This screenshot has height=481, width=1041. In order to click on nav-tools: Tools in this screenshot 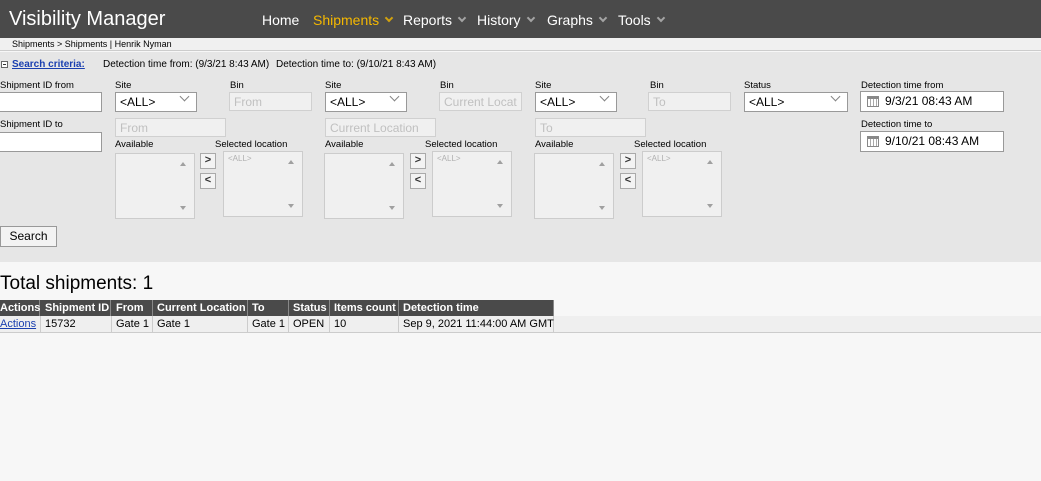, I will do `click(641, 20)`.